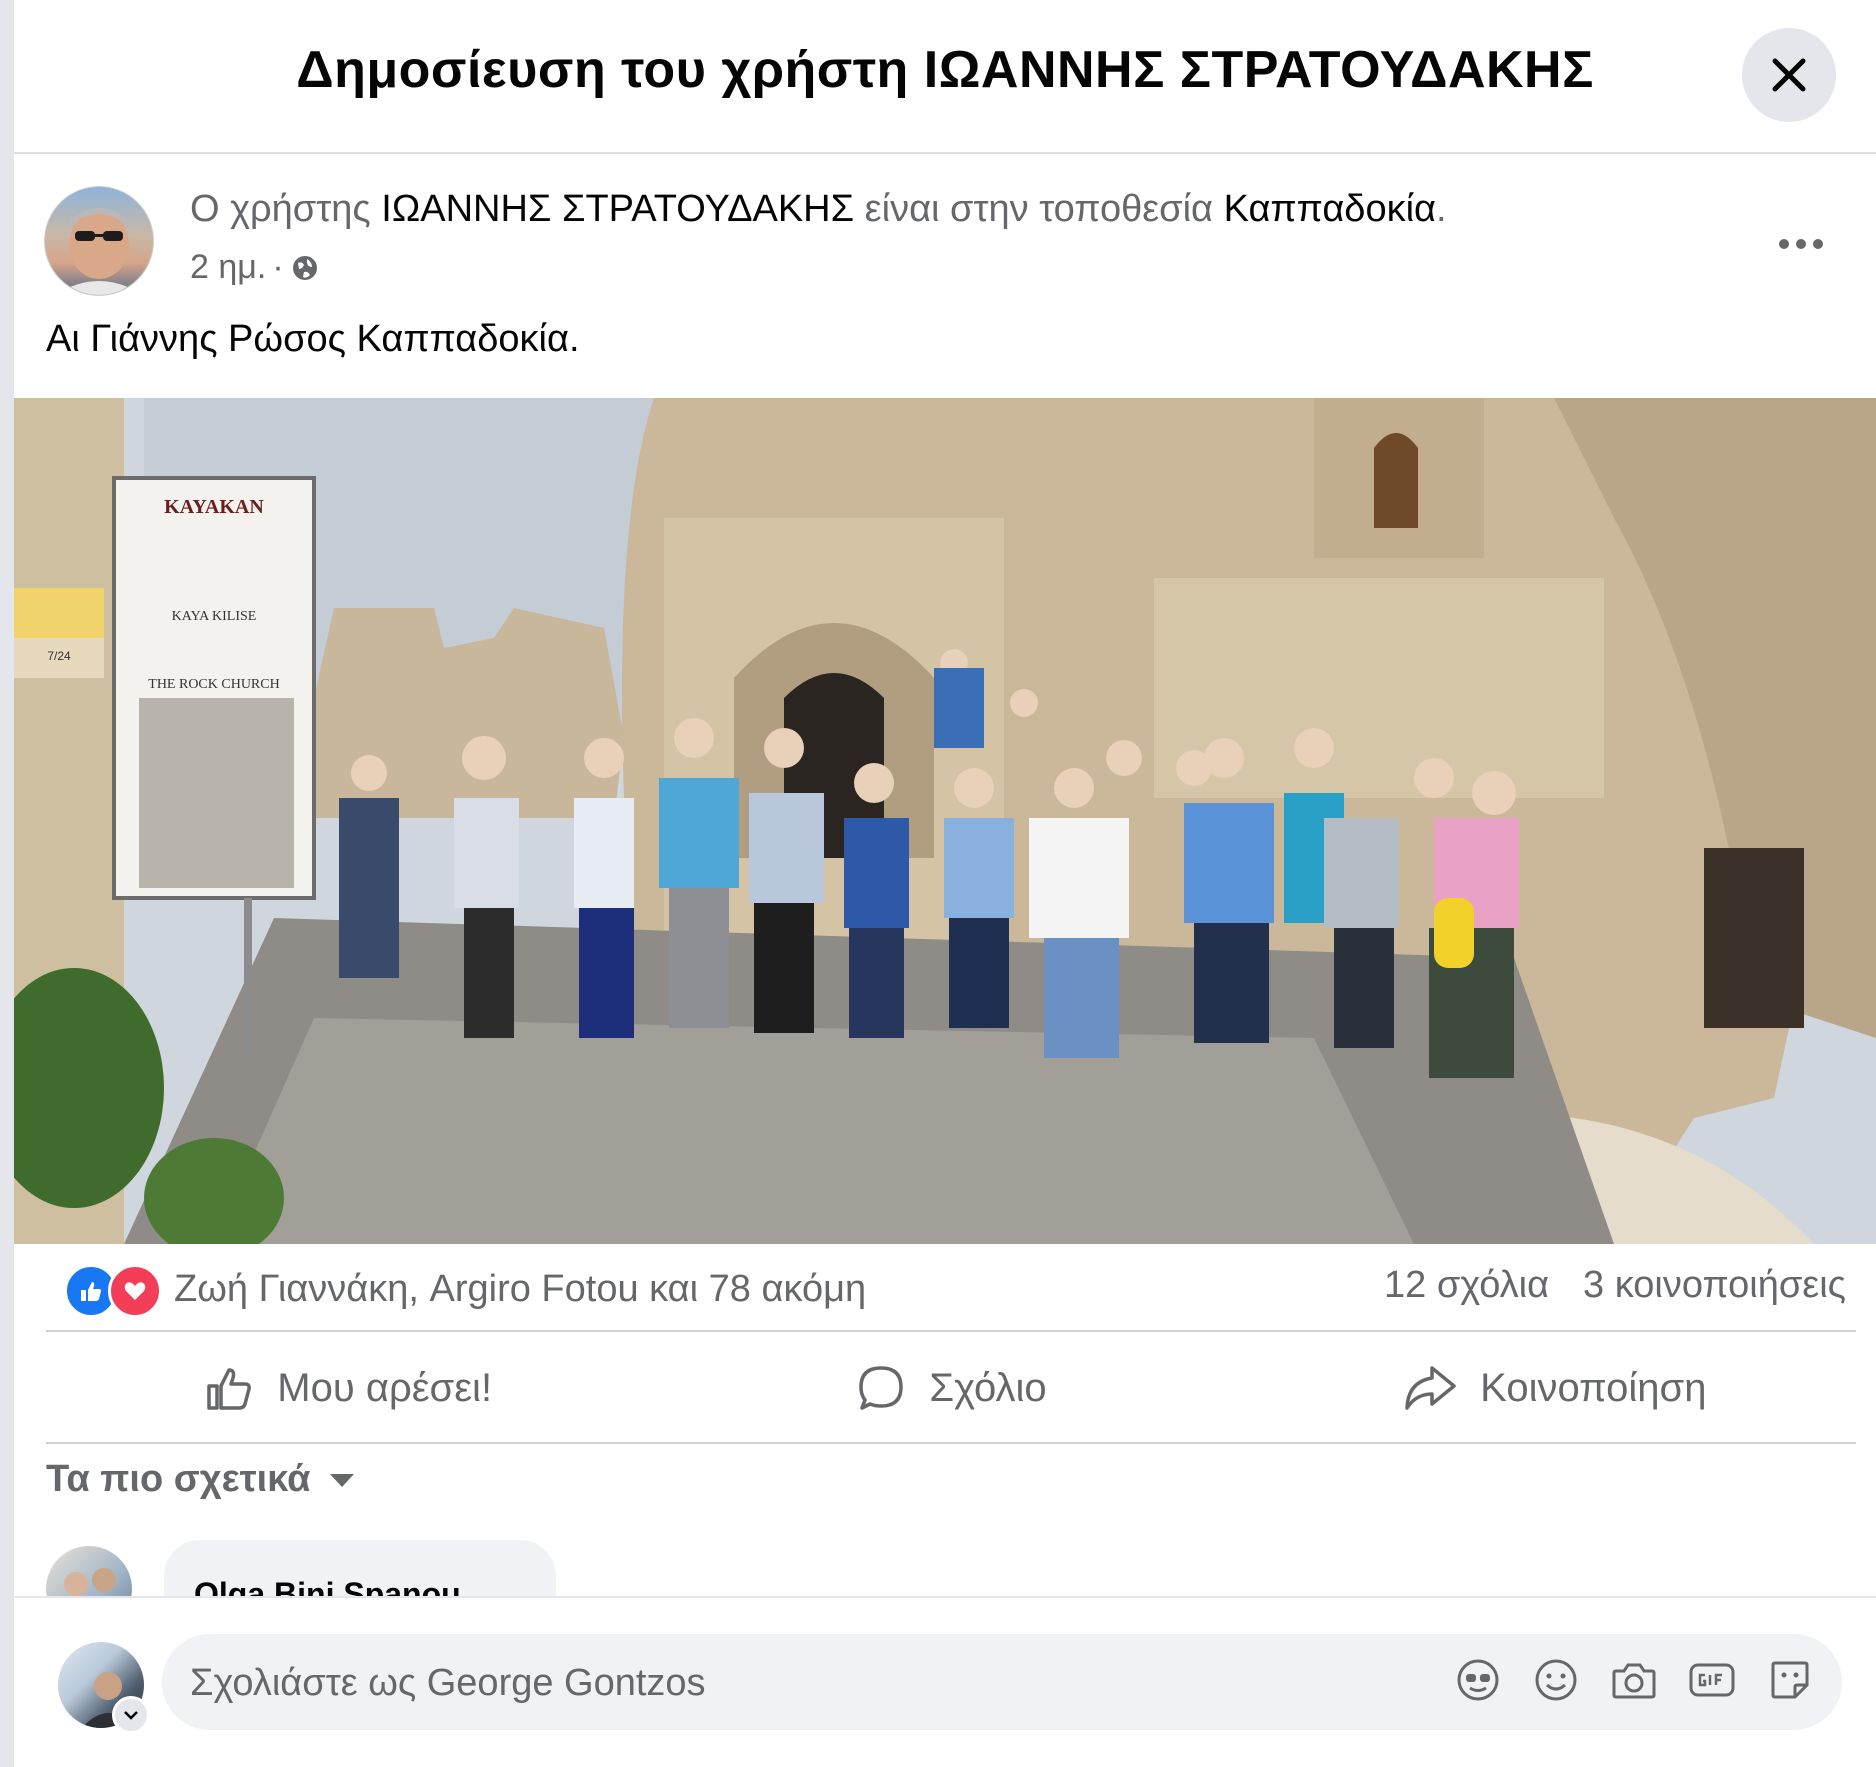 The width and height of the screenshot is (1876, 1767). What do you see at coordinates (617, 209) in the screenshot?
I see `author-name-link: ΙΩΑΝΝΗΣ ΣΤΡΑΤΟΥΔΑΚΗΣ` at bounding box center [617, 209].